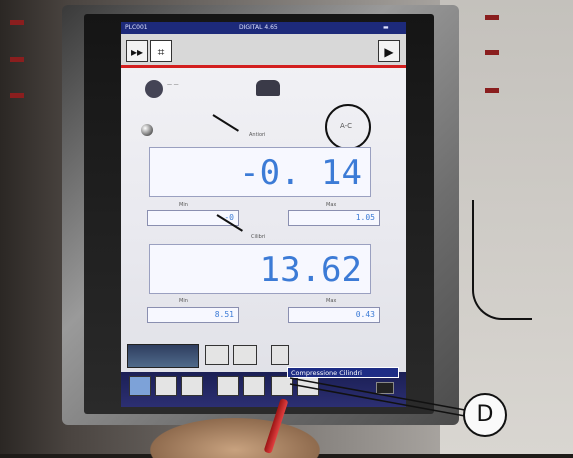 The image size is (573, 458). Describe the element at coordinates (377, 394) in the screenshot. I see `leader-line-top` at that location.